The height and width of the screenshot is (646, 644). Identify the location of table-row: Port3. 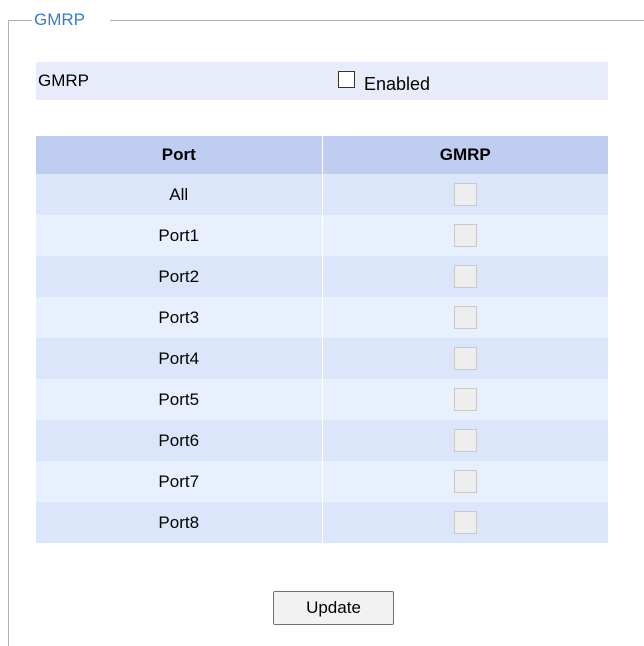
(322, 317).